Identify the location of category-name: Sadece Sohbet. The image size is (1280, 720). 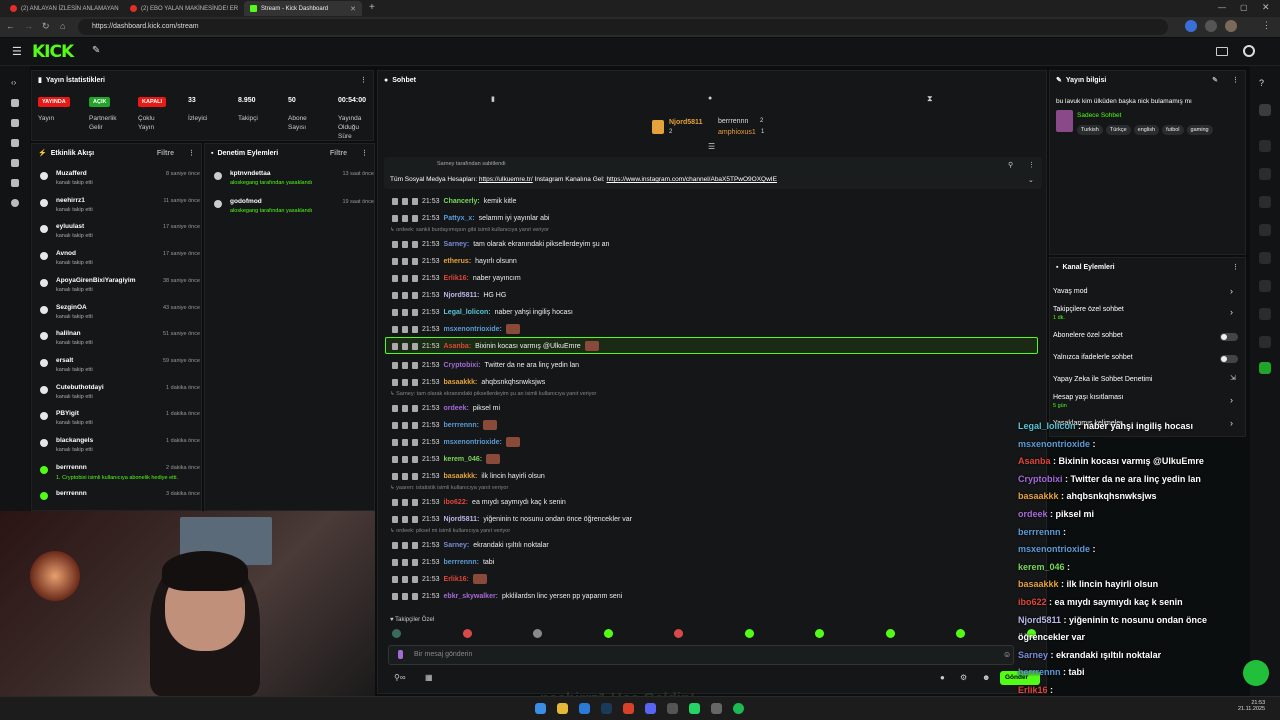
(1099, 115).